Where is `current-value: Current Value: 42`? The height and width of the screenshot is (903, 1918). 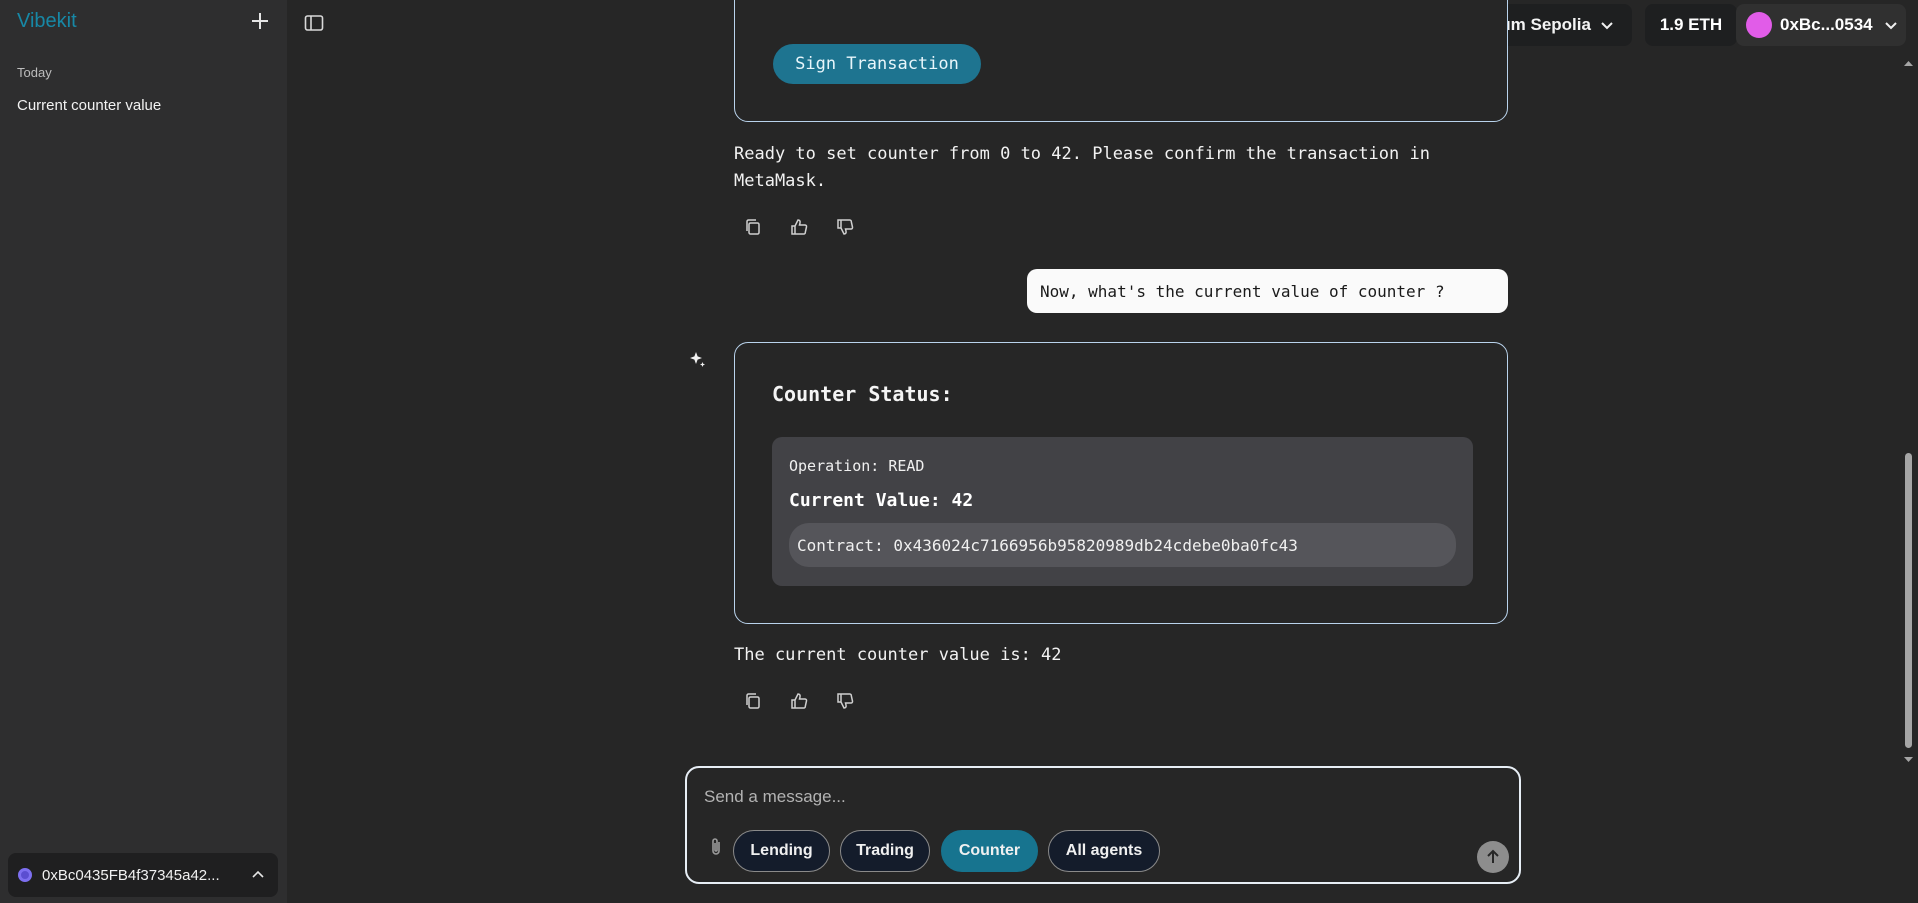 current-value: Current Value: 42 is located at coordinates (881, 500).